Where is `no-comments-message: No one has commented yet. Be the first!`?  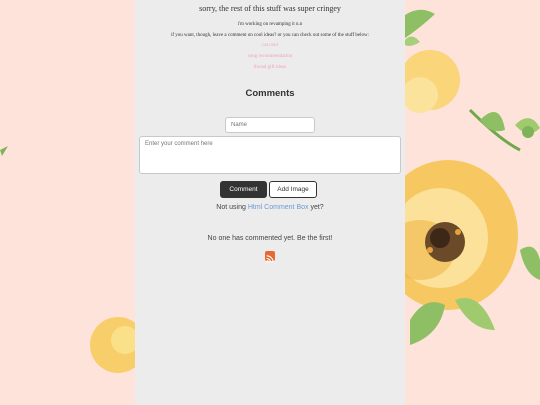
no-comments-message: No one has commented yet. Be the first! is located at coordinates (270, 238).